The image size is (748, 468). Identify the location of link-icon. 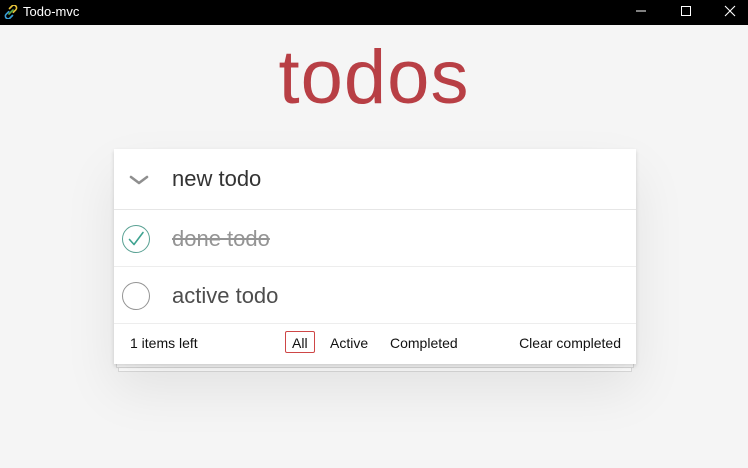
(11, 12).